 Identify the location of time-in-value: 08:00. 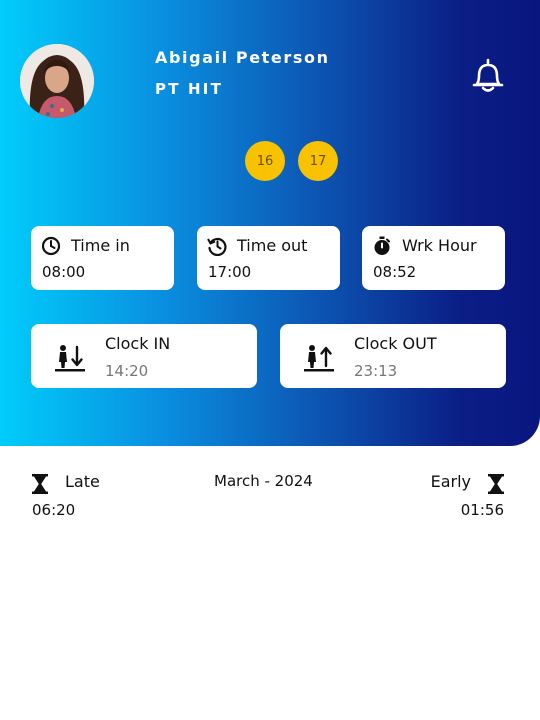
(64, 272).